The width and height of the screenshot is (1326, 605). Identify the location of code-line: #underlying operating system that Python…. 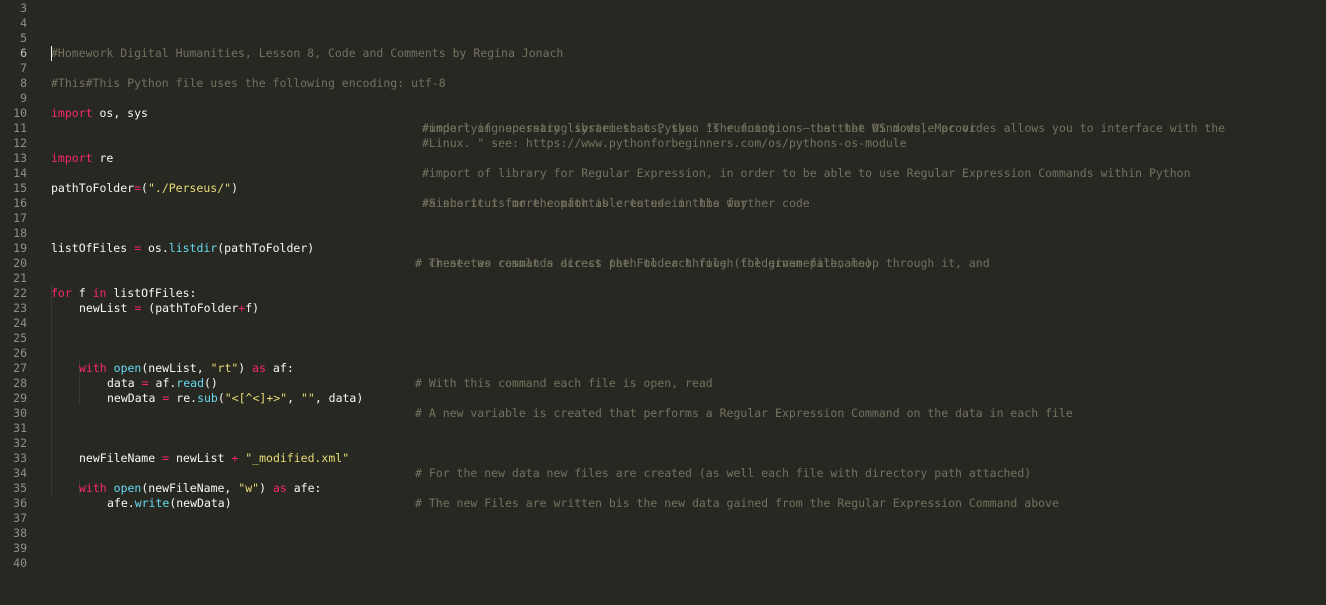
(663, 120).